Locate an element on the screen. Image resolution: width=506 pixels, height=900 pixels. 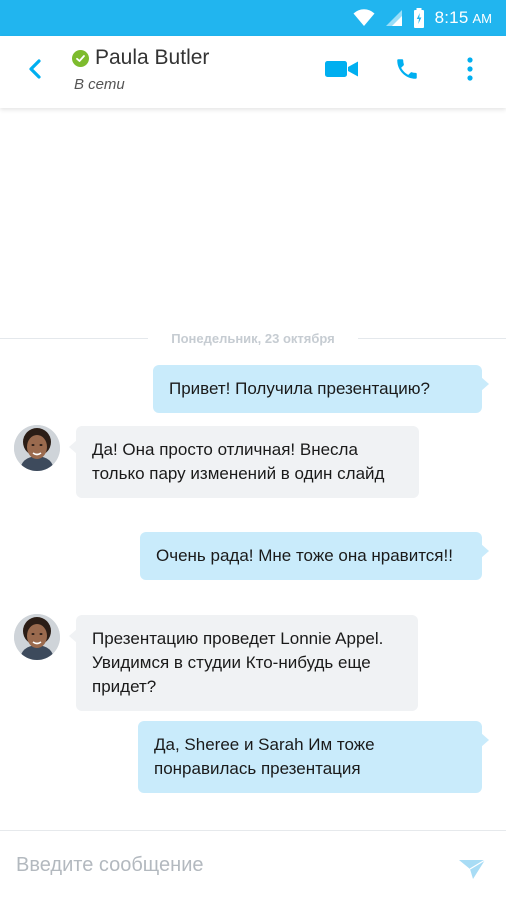
message-bubble-outgoing: Очень рада! Мне тоже она нравится!! is located at coordinates (314, 556).